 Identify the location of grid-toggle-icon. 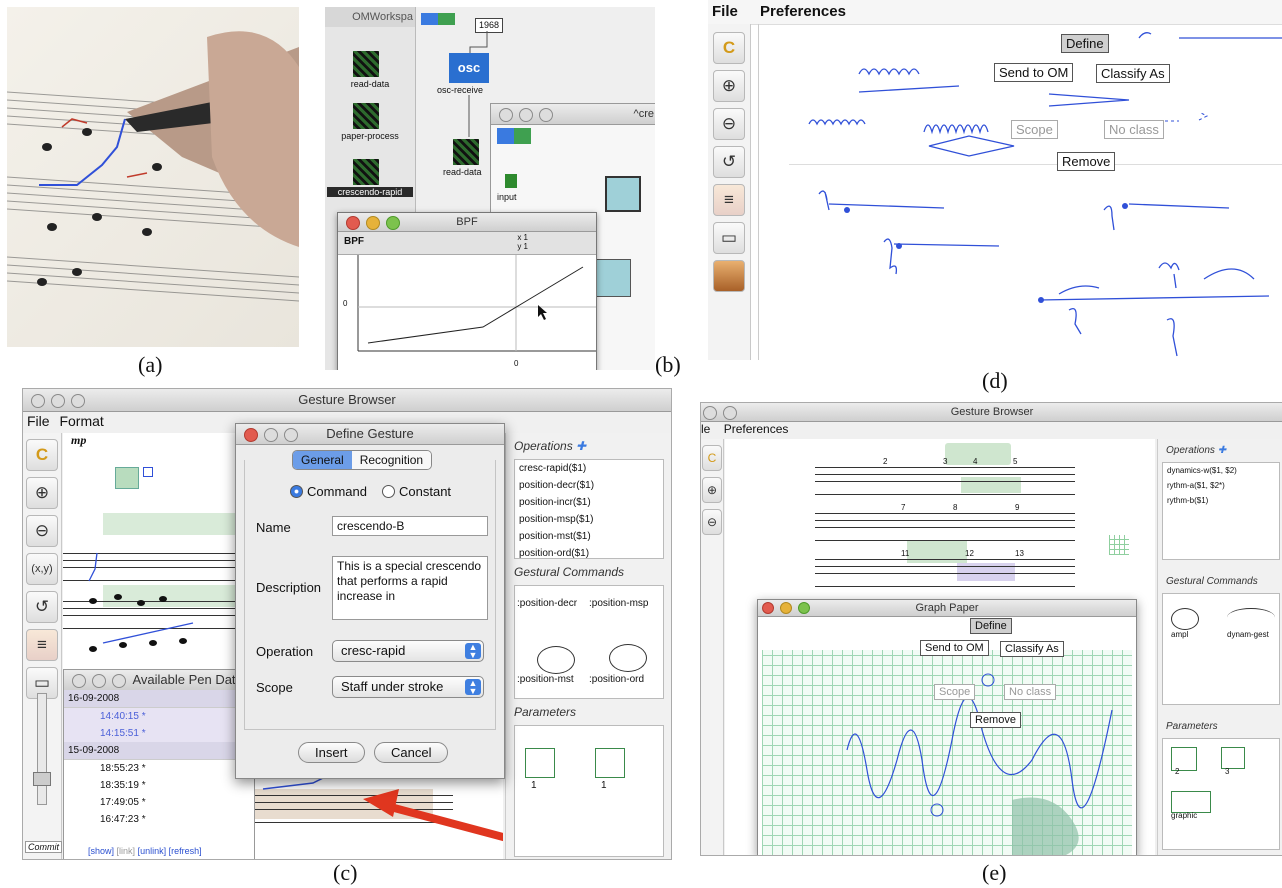
(1119, 545).